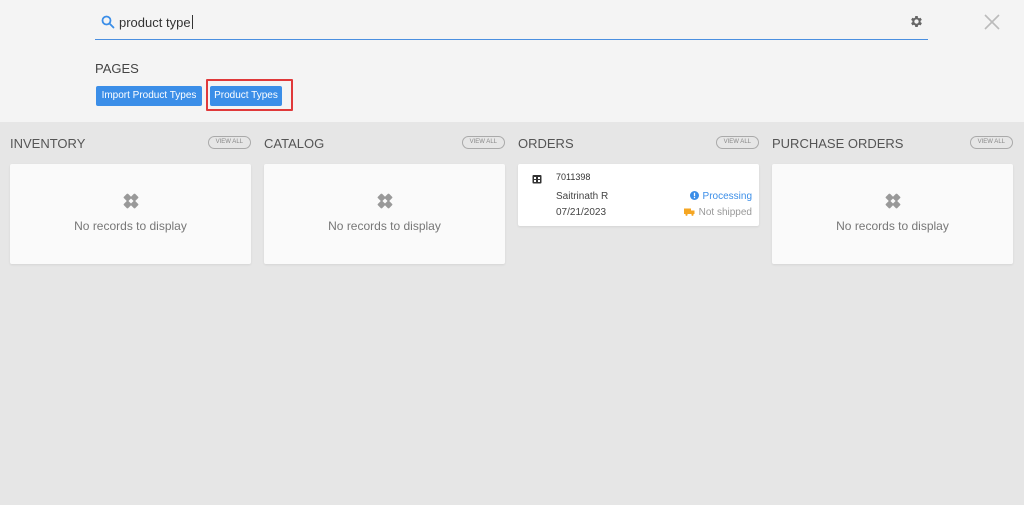 Image resolution: width=1024 pixels, height=505 pixels. I want to click on order-status-label: Processing, so click(727, 196).